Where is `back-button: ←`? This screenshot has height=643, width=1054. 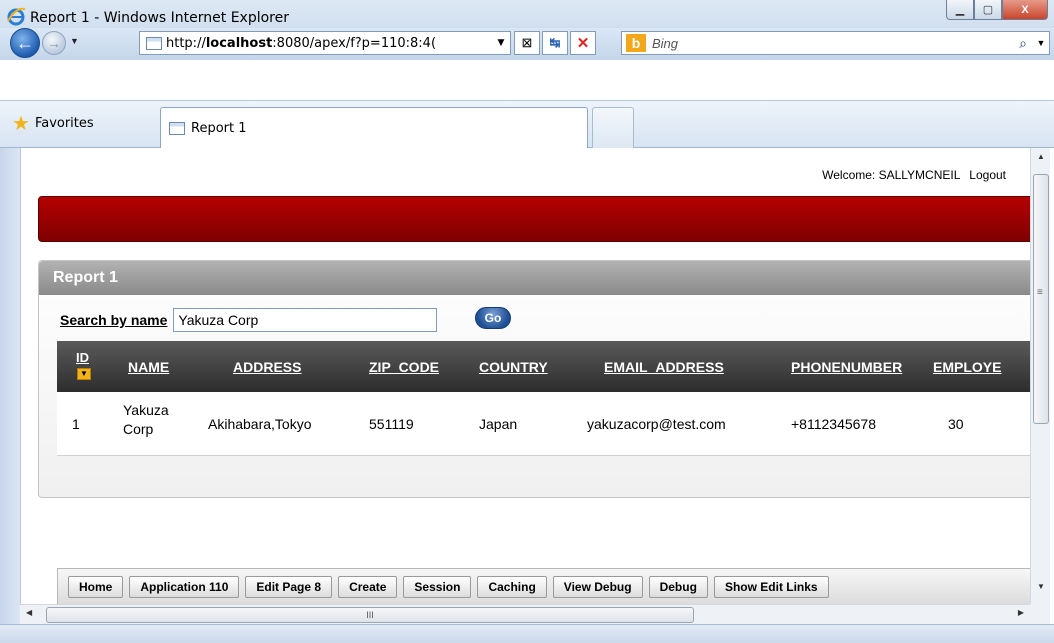
back-button: ← is located at coordinates (25, 43).